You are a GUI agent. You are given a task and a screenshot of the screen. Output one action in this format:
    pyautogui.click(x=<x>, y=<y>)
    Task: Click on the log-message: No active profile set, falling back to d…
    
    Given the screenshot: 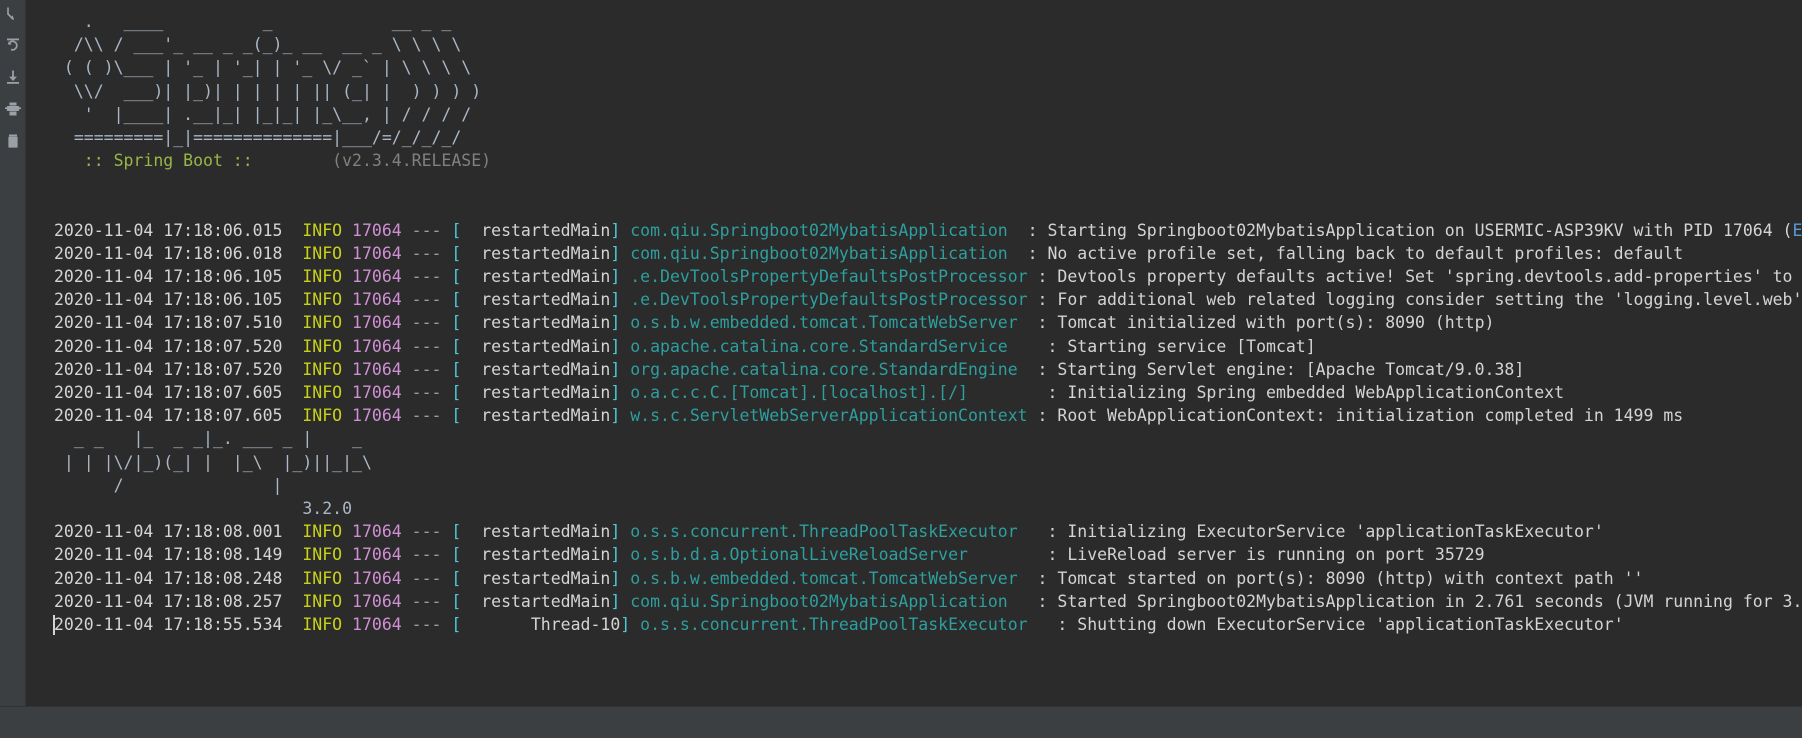 What is the action you would take?
    pyautogui.click(x=1365, y=253)
    